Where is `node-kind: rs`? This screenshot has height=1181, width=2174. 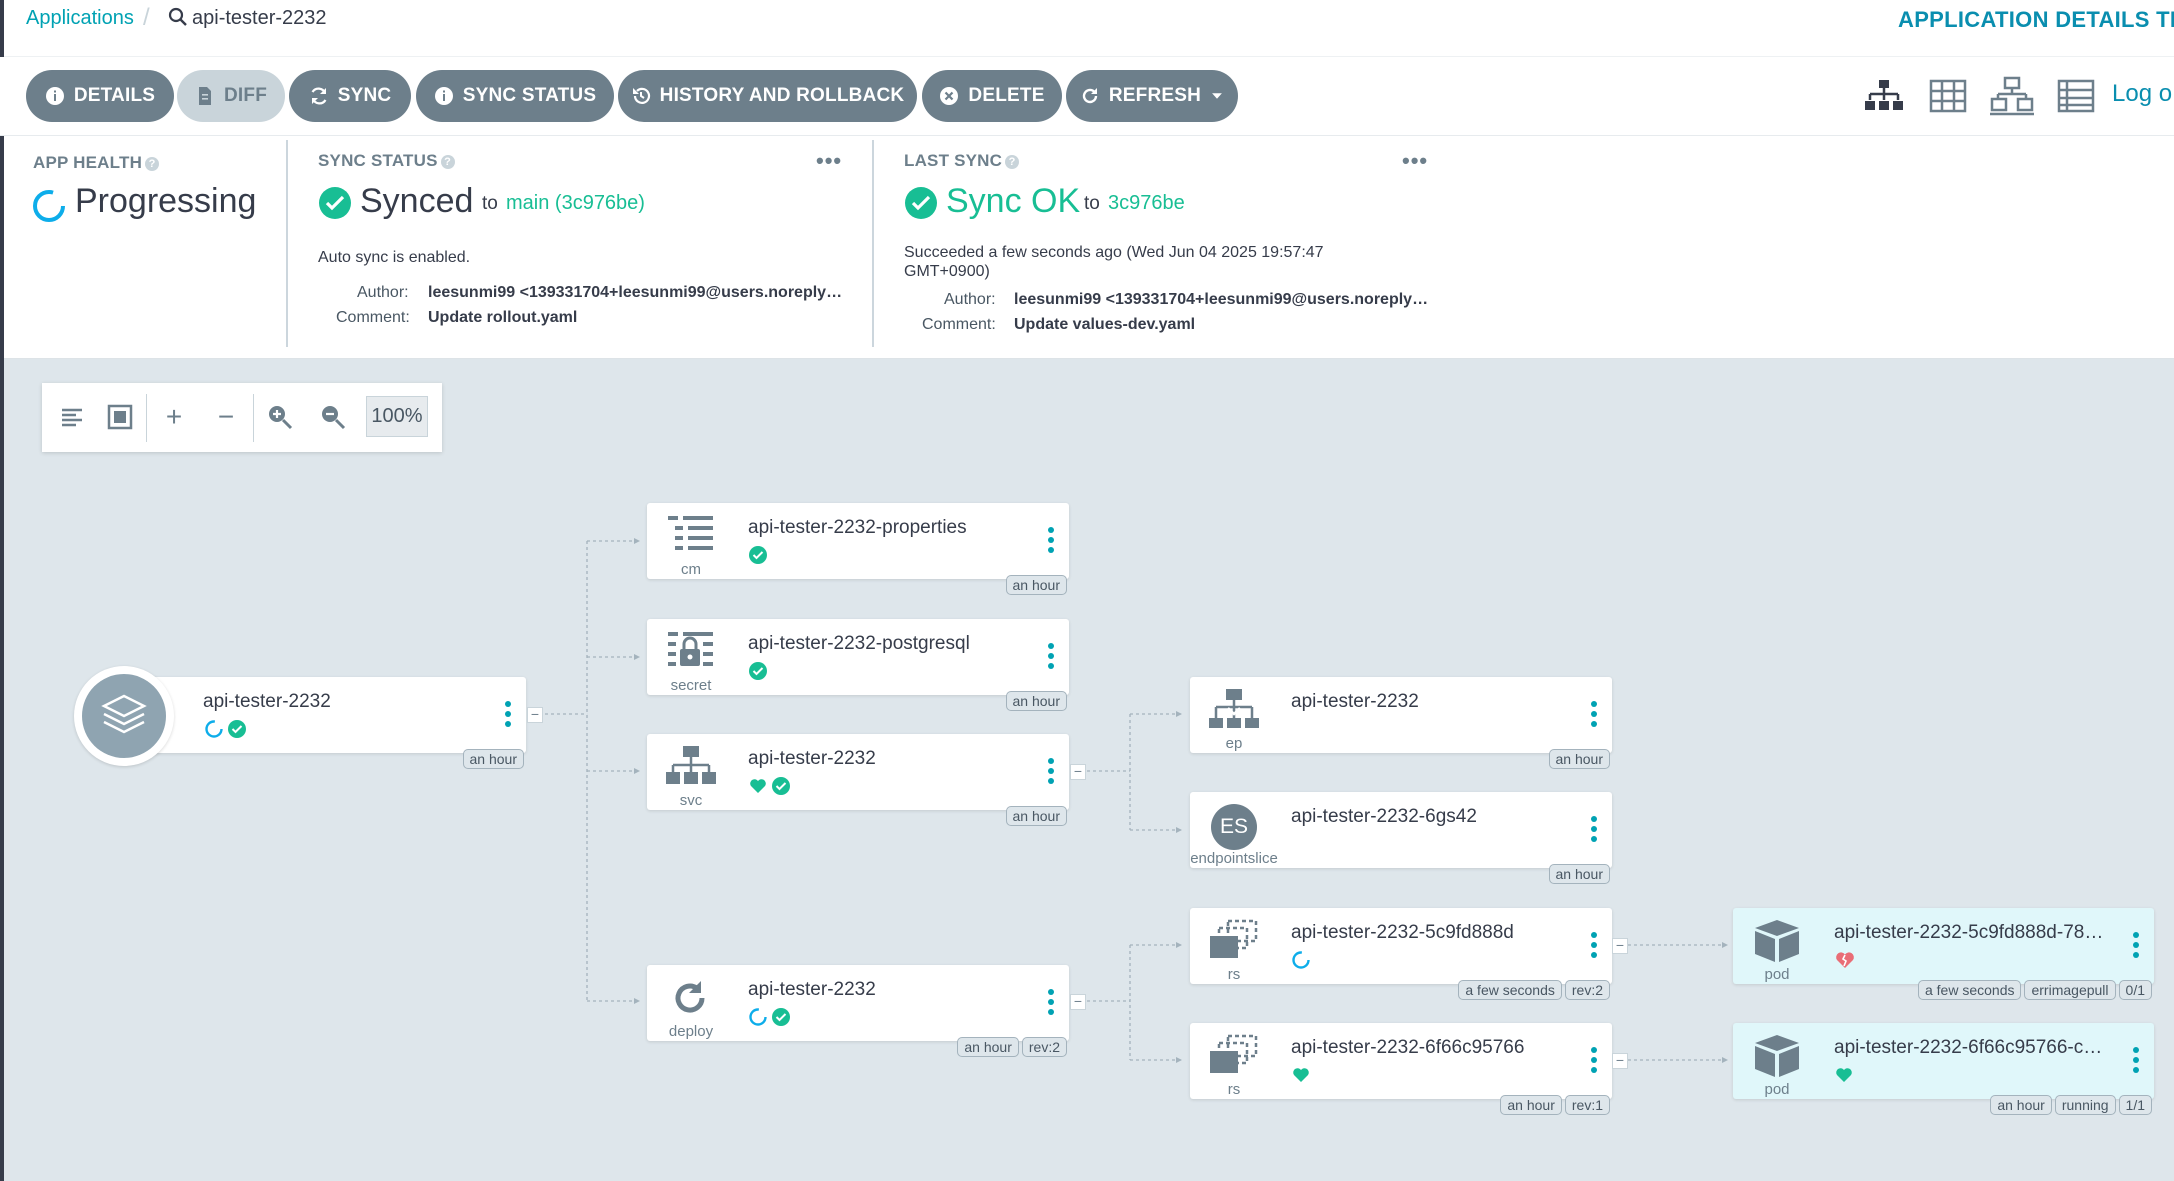
node-kind: rs is located at coordinates (1234, 1089).